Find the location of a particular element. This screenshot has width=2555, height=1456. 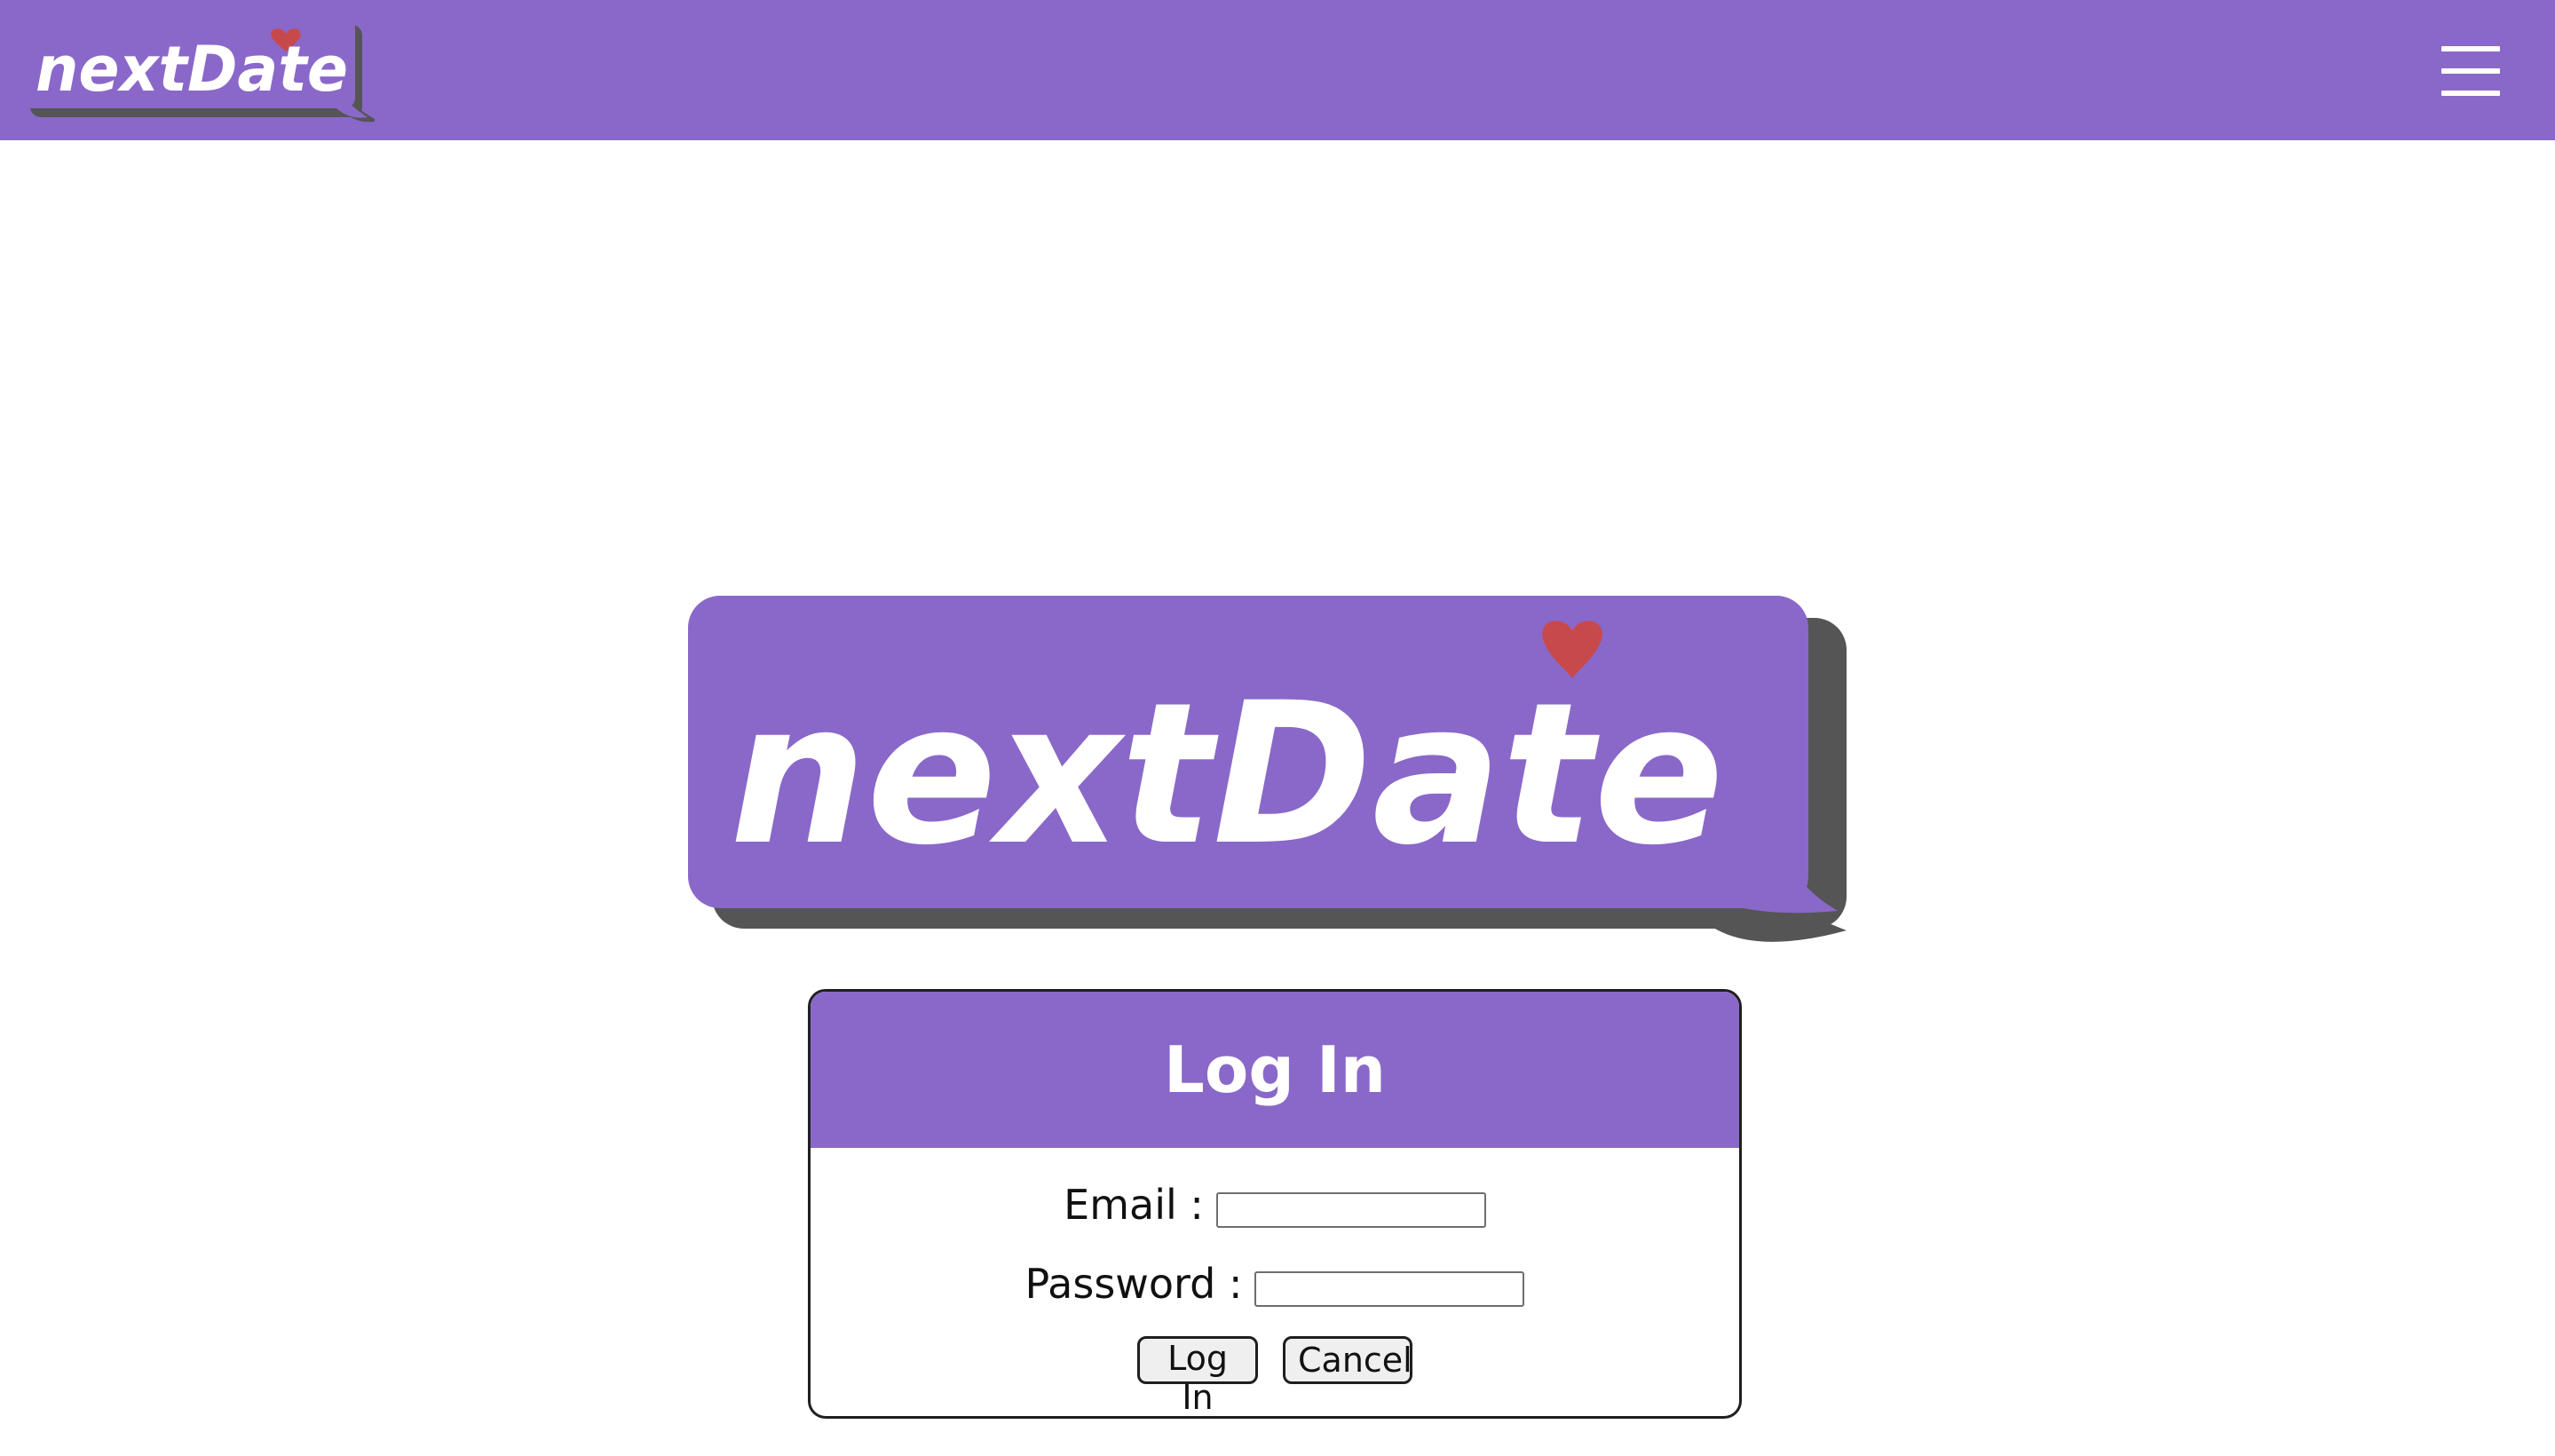

login-title: Log In is located at coordinates (1275, 1070).